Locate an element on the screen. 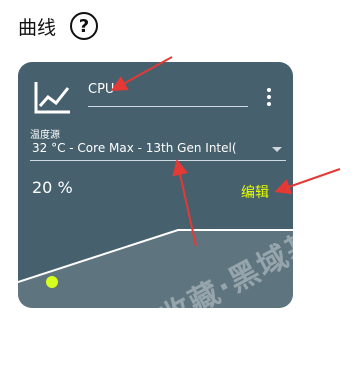 The height and width of the screenshot is (367, 357). curve-name-value: CPU is located at coordinates (101, 89).